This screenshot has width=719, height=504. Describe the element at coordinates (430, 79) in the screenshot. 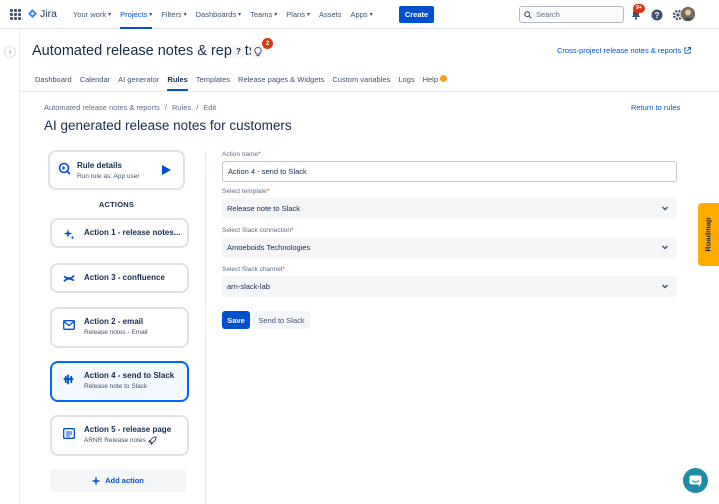

I see `tab-label: Help` at that location.